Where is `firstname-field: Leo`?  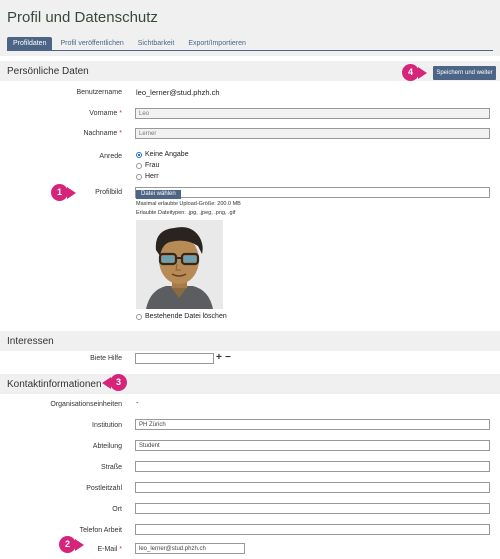 firstname-field: Leo is located at coordinates (312, 113).